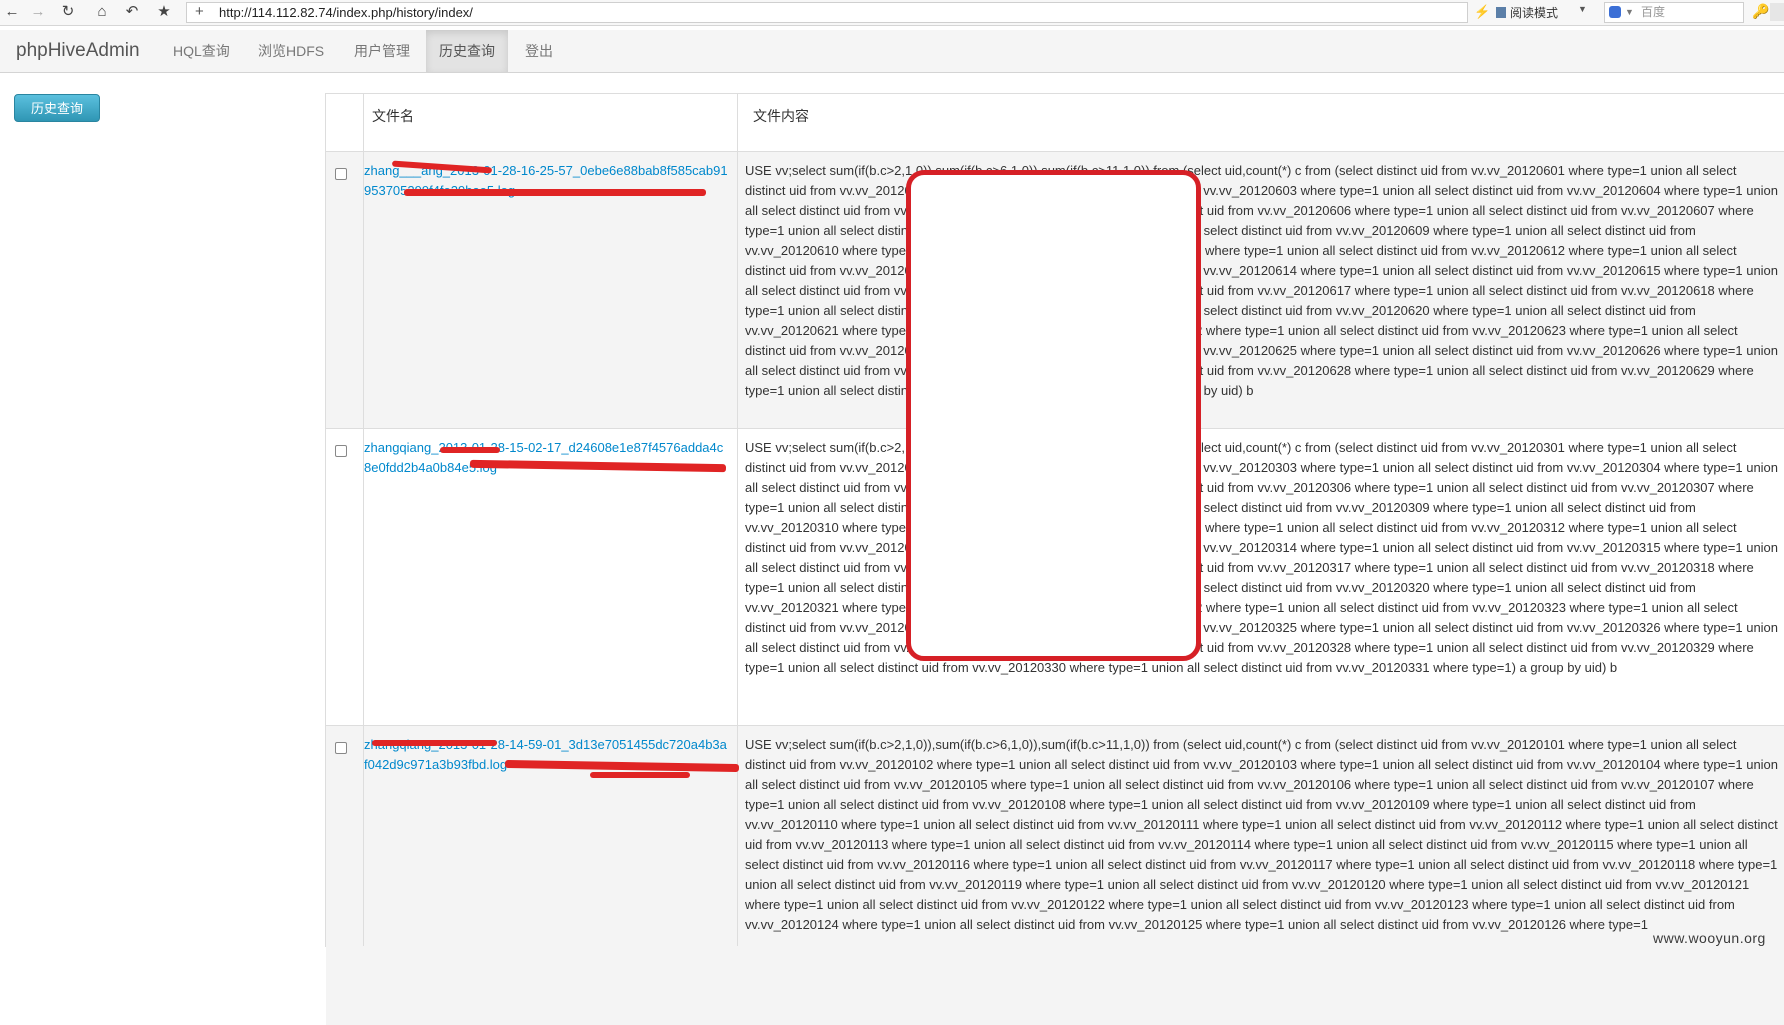 Image resolution: width=1784 pixels, height=1025 pixels. I want to click on reader-mode-label: 阅读模式, so click(1534, 13).